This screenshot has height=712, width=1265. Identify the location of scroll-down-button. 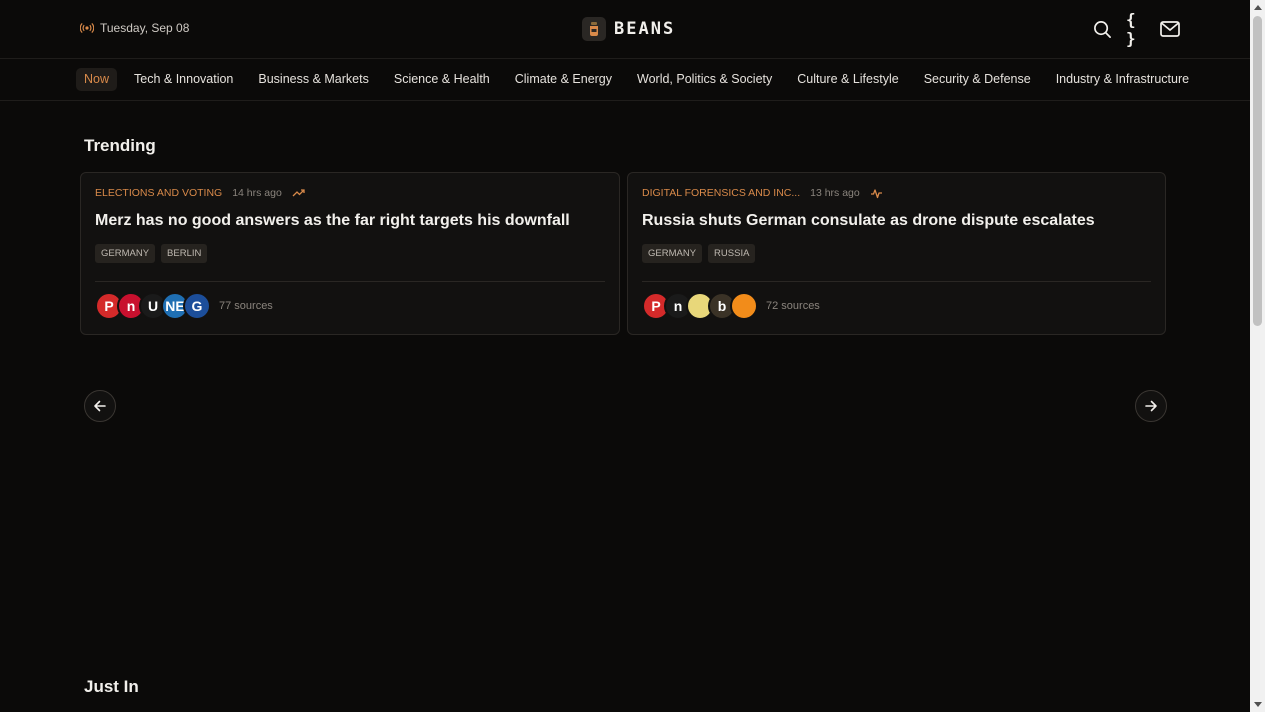
(1257, 704).